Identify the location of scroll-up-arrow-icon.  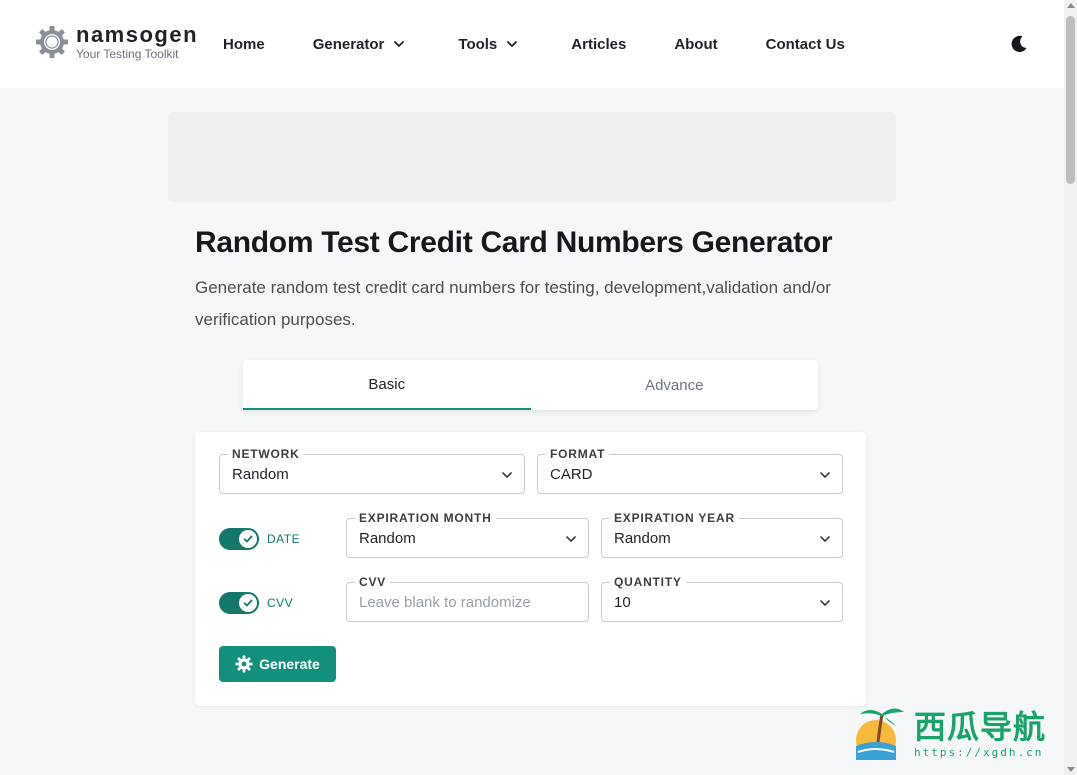
(1071, 5).